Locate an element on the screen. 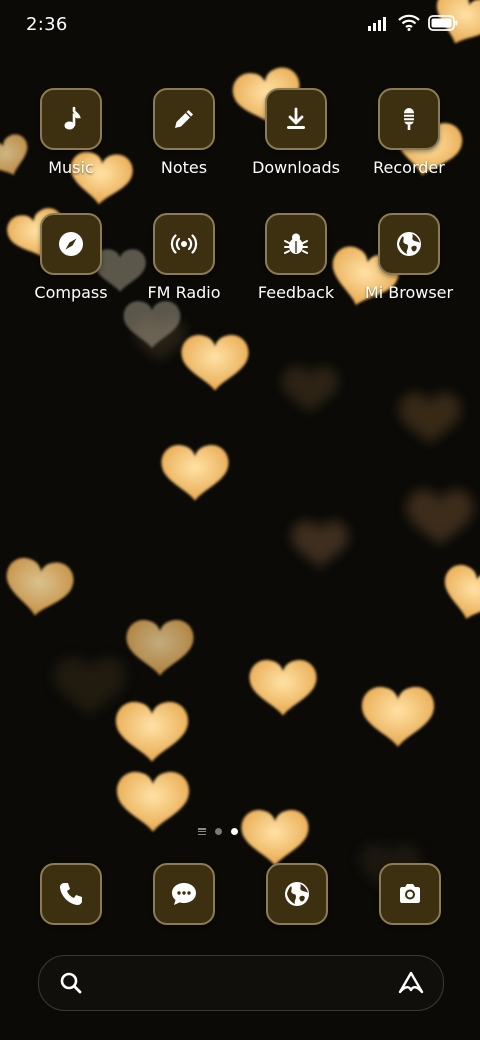  minus-one-screen-indicator-icon is located at coordinates (202, 831).